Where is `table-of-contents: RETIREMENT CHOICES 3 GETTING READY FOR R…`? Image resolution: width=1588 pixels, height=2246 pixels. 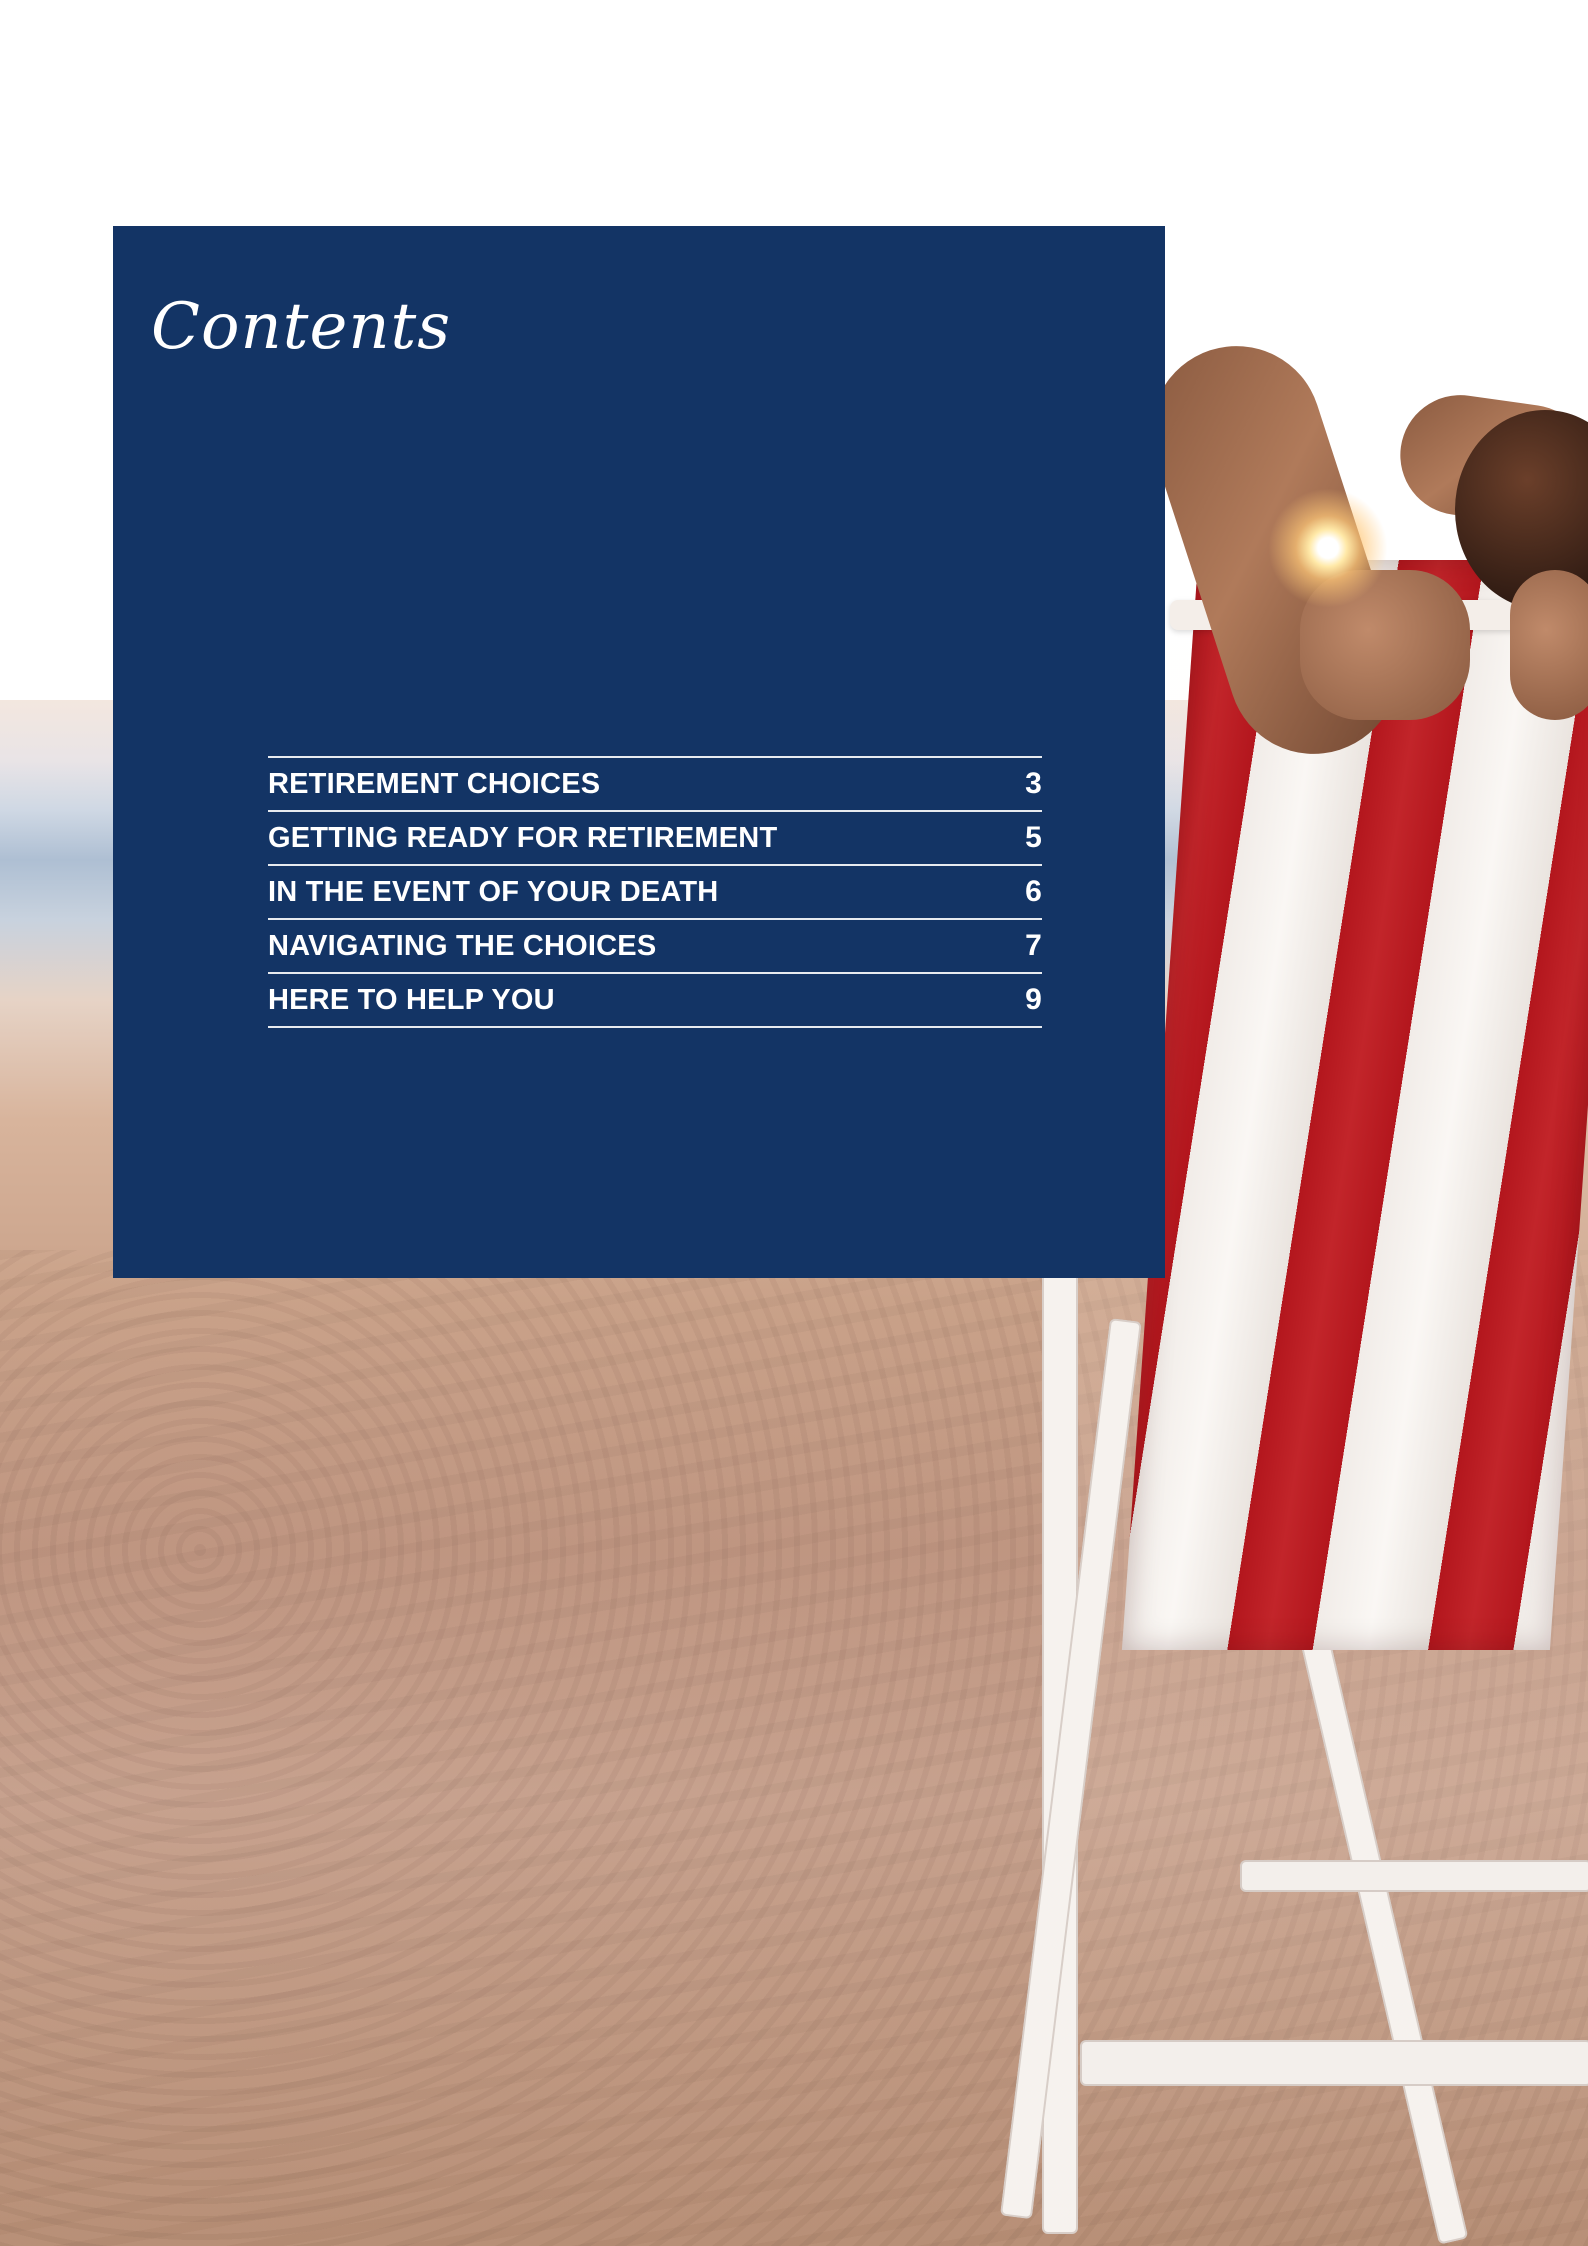
table-of-contents: RETIREMENT CHOICES 3 GETTING READY FOR R… is located at coordinates (655, 892).